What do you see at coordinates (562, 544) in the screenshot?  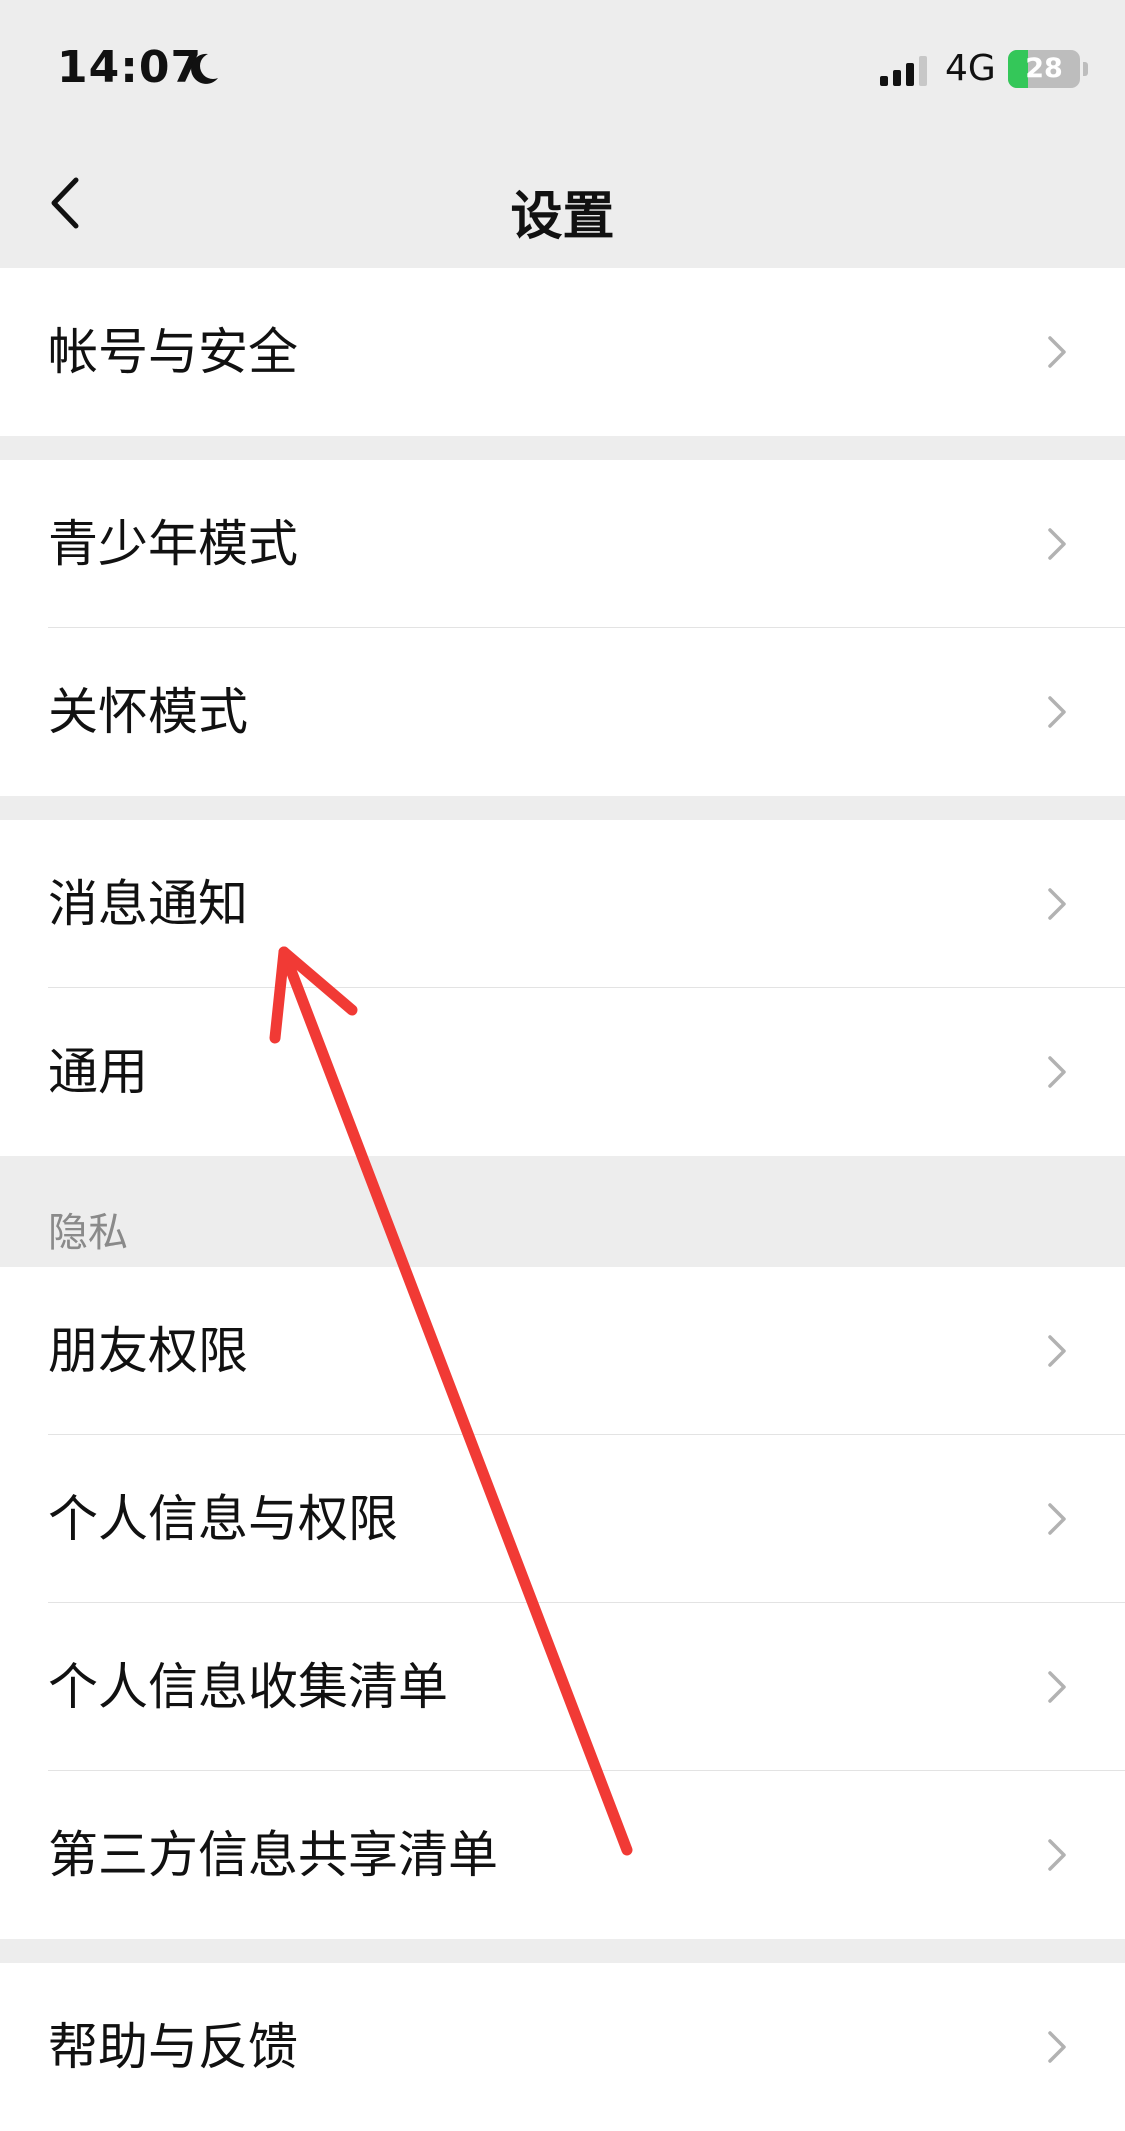 I see `settings-item-youth-mode: 青少年模式` at bounding box center [562, 544].